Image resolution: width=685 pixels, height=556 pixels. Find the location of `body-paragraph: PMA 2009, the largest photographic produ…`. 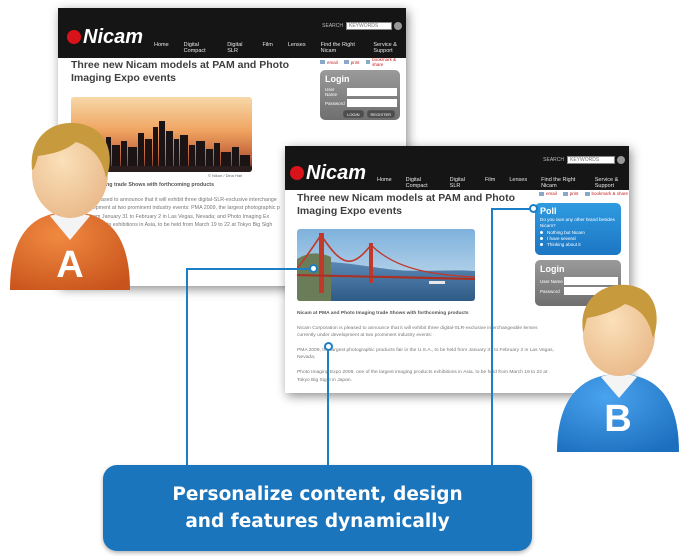

body-paragraph: PMA 2009, the largest photographic produ… is located at coordinates (425, 354).